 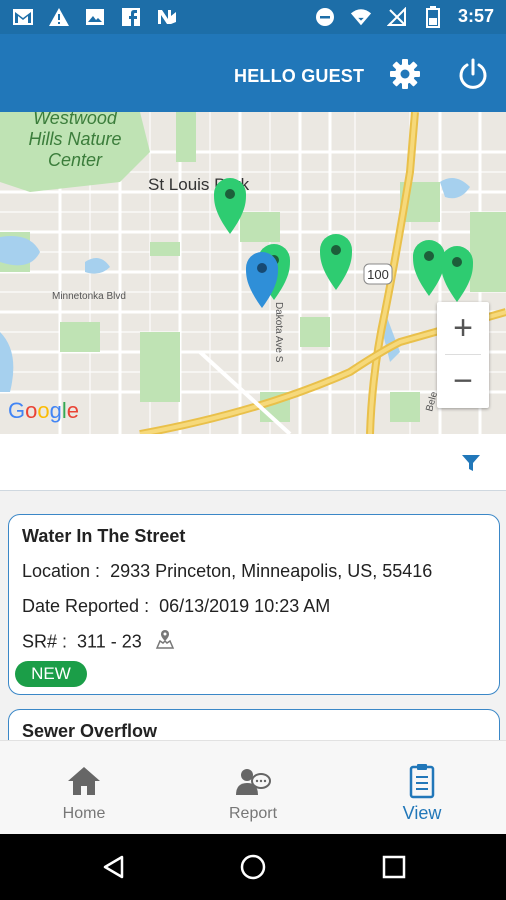 What do you see at coordinates (104, 536) in the screenshot?
I see `request-title: Water In The Street` at bounding box center [104, 536].